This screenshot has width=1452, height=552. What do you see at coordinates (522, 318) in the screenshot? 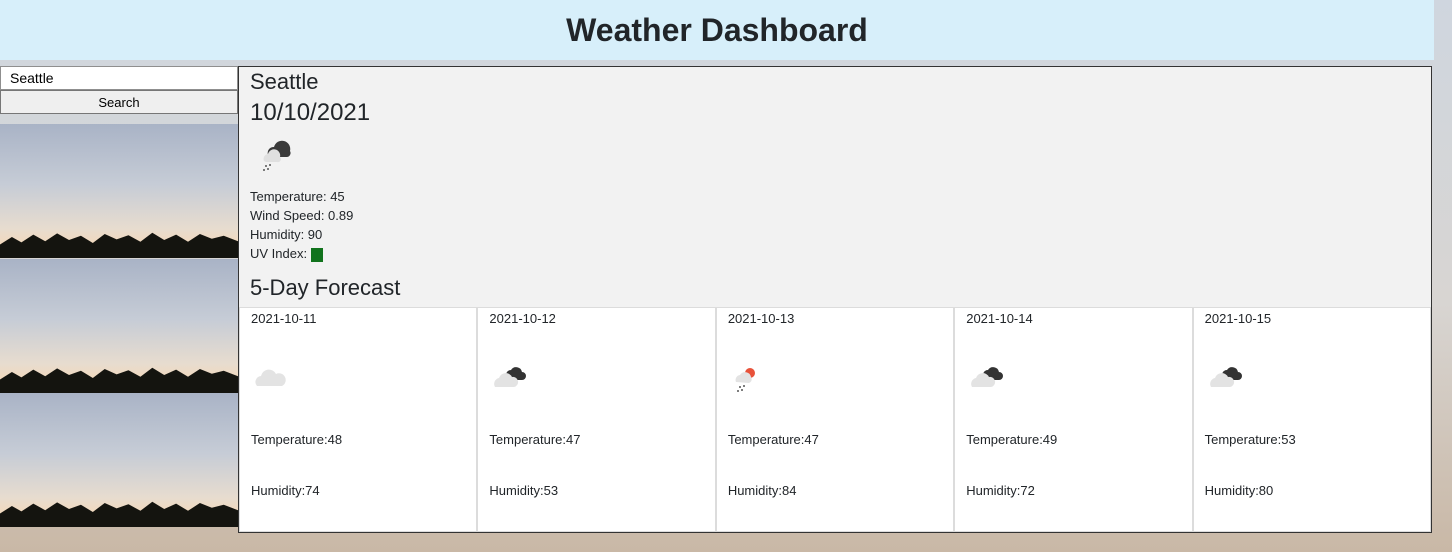
I see `forecast-date: 2021-10-12` at bounding box center [522, 318].